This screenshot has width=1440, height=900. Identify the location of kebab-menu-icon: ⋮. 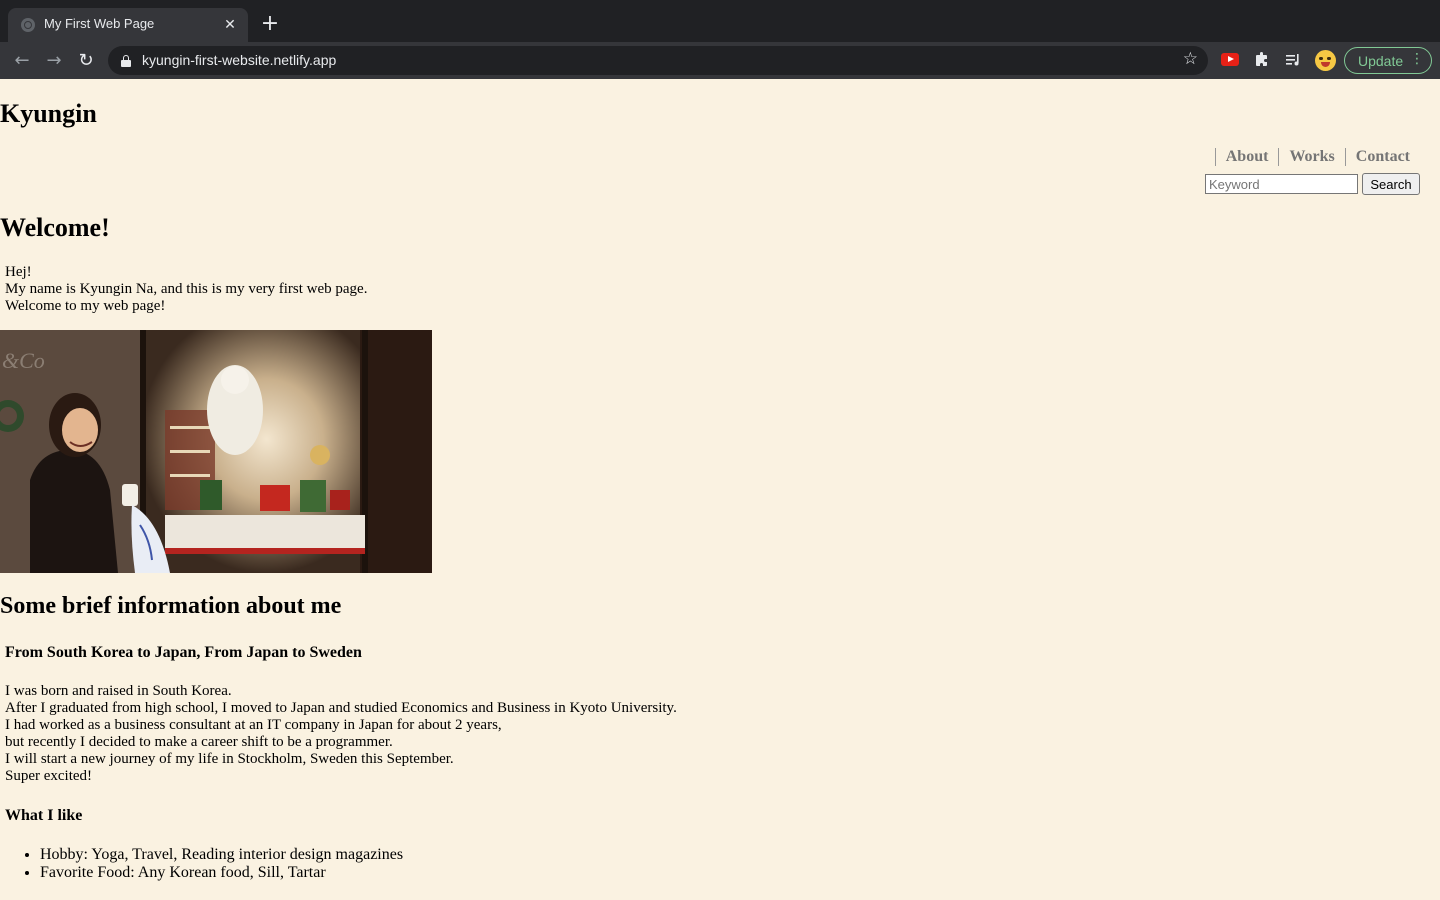
(1417, 59).